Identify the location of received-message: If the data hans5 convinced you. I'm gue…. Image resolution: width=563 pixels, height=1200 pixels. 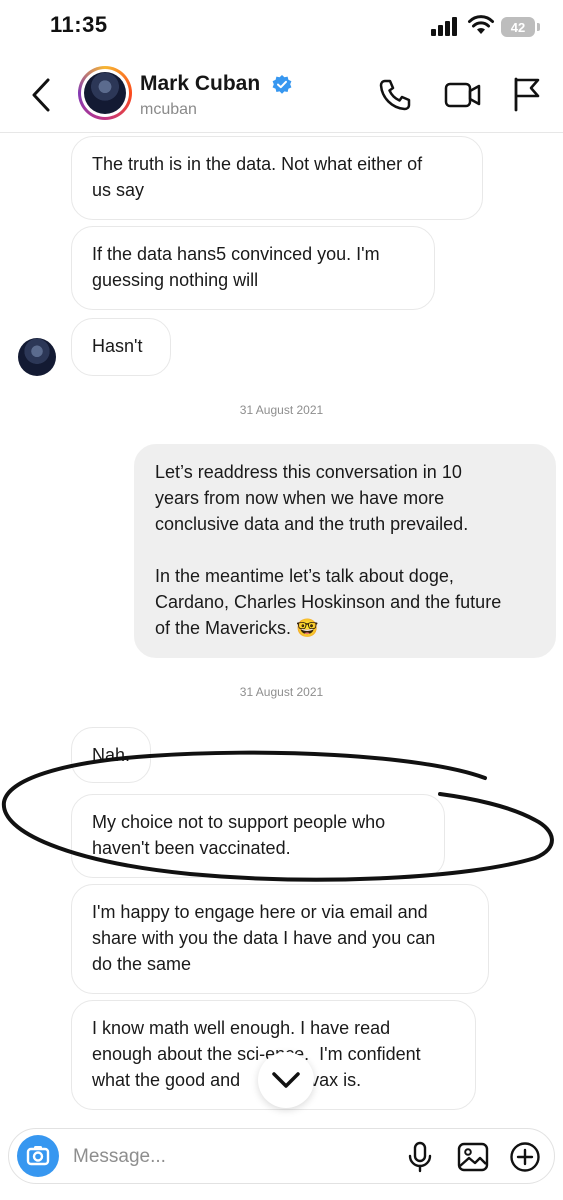
(253, 268).